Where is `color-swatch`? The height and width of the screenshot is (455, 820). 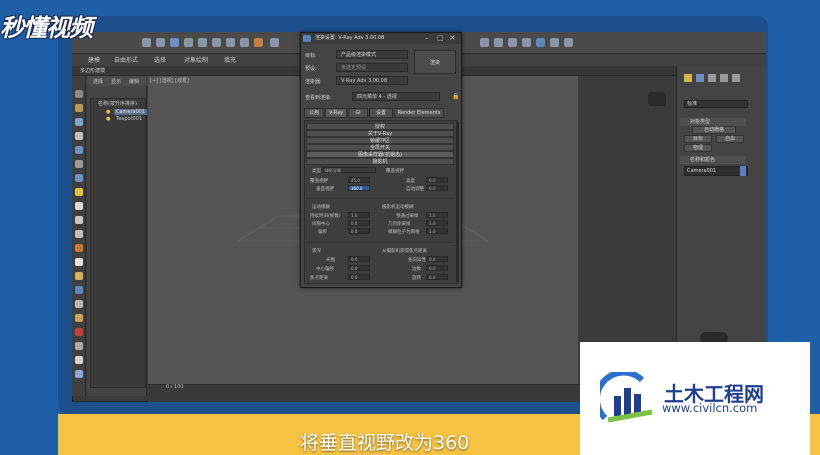 color-swatch is located at coordinates (743, 171).